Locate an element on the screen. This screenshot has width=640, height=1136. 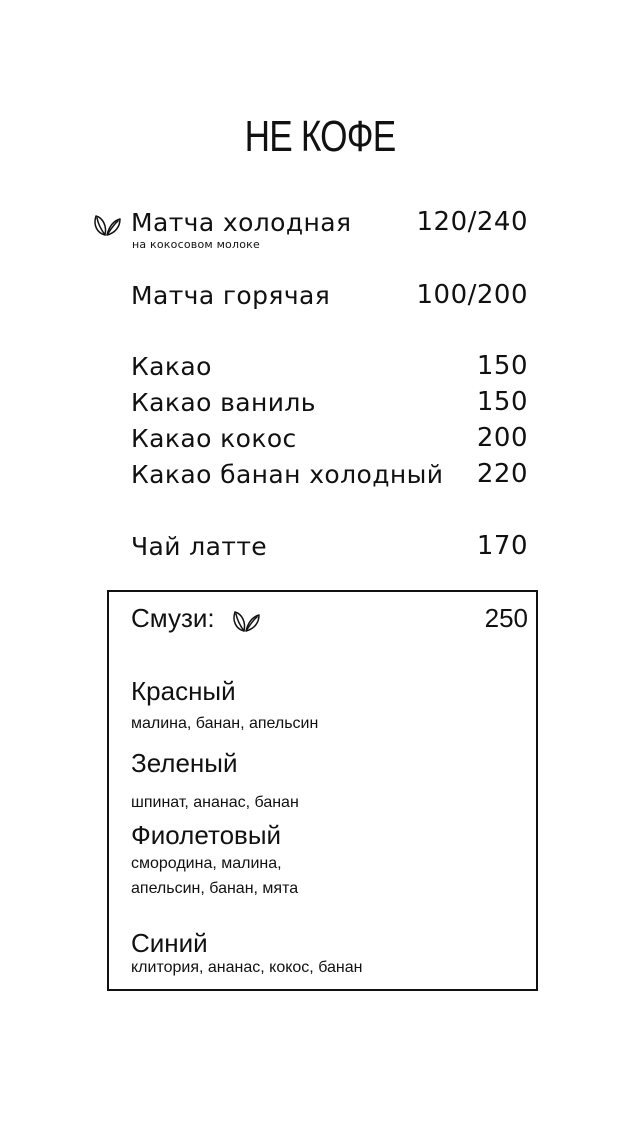
menu-item-name: Какао кокос is located at coordinates (214, 438).